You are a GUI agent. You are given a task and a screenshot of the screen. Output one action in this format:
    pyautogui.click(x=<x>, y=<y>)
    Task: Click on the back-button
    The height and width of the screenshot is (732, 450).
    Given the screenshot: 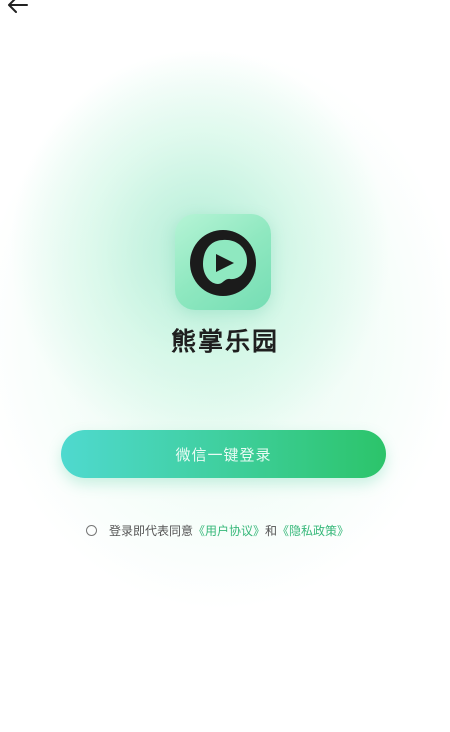 What is the action you would take?
    pyautogui.click(x=18, y=8)
    